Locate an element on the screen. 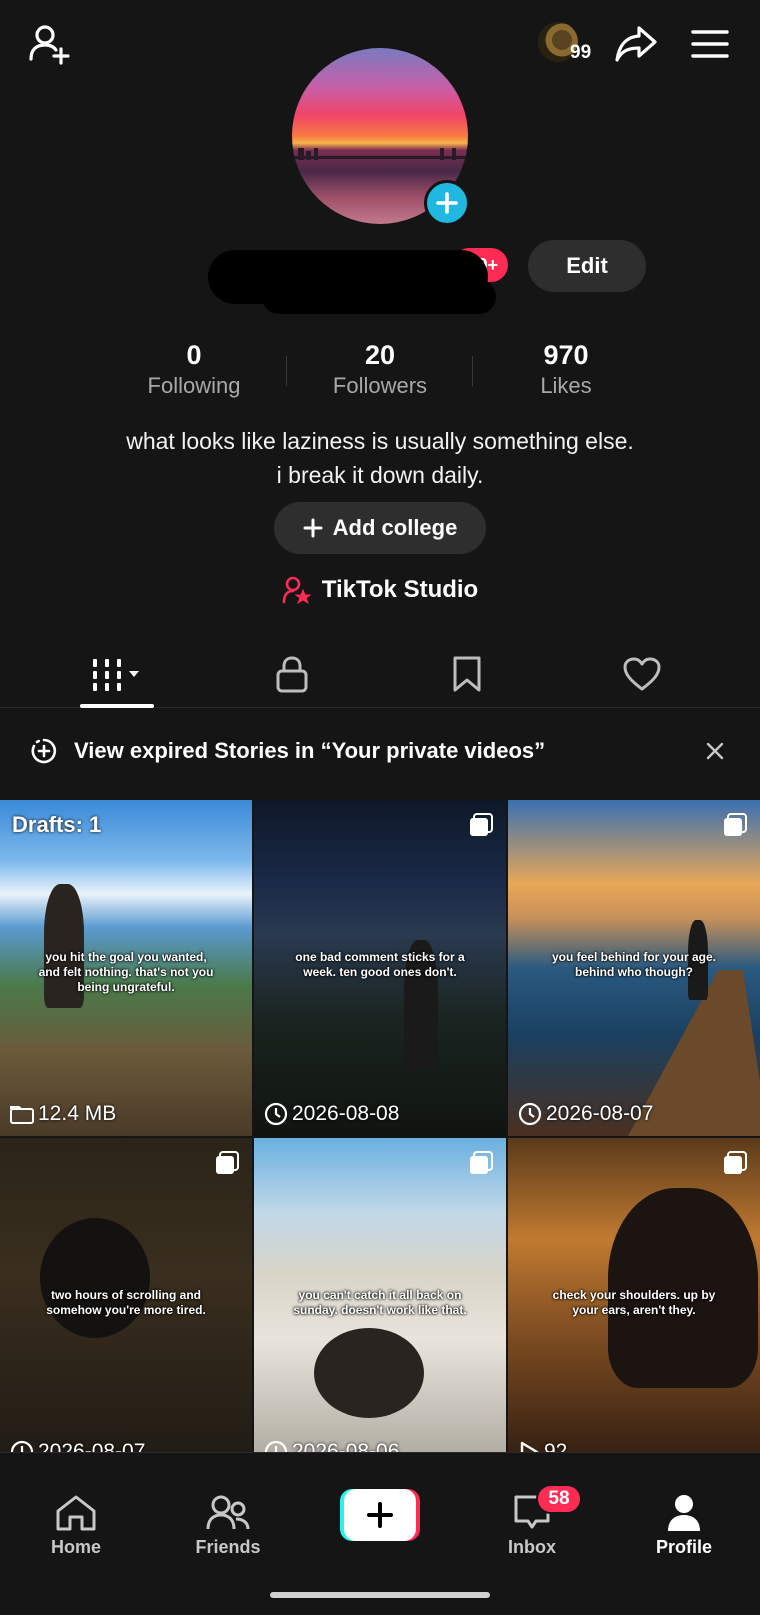 Image resolution: width=760 pixels, height=1615 pixels. tiktok-studio-link: TikTok Studio is located at coordinates (380, 590).